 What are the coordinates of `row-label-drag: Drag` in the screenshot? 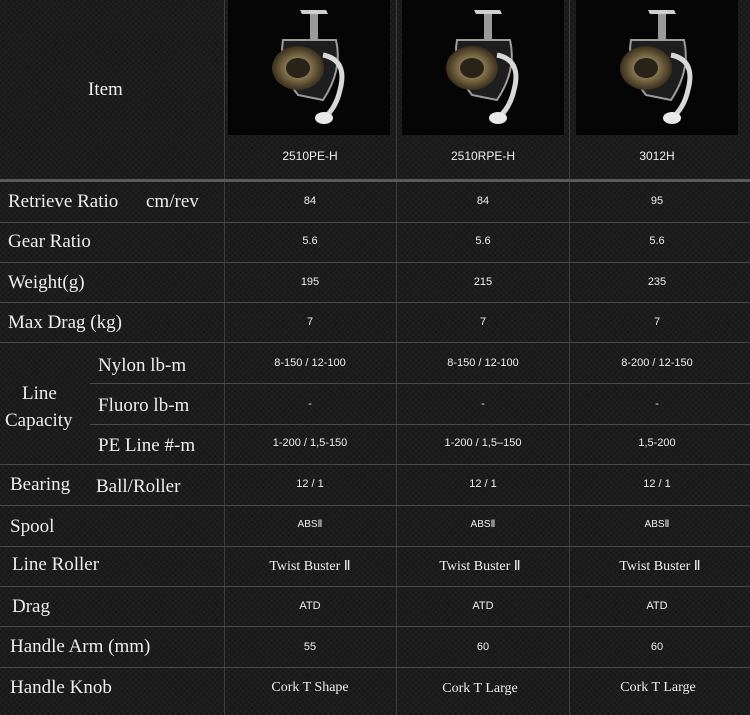 It's located at (31, 606).